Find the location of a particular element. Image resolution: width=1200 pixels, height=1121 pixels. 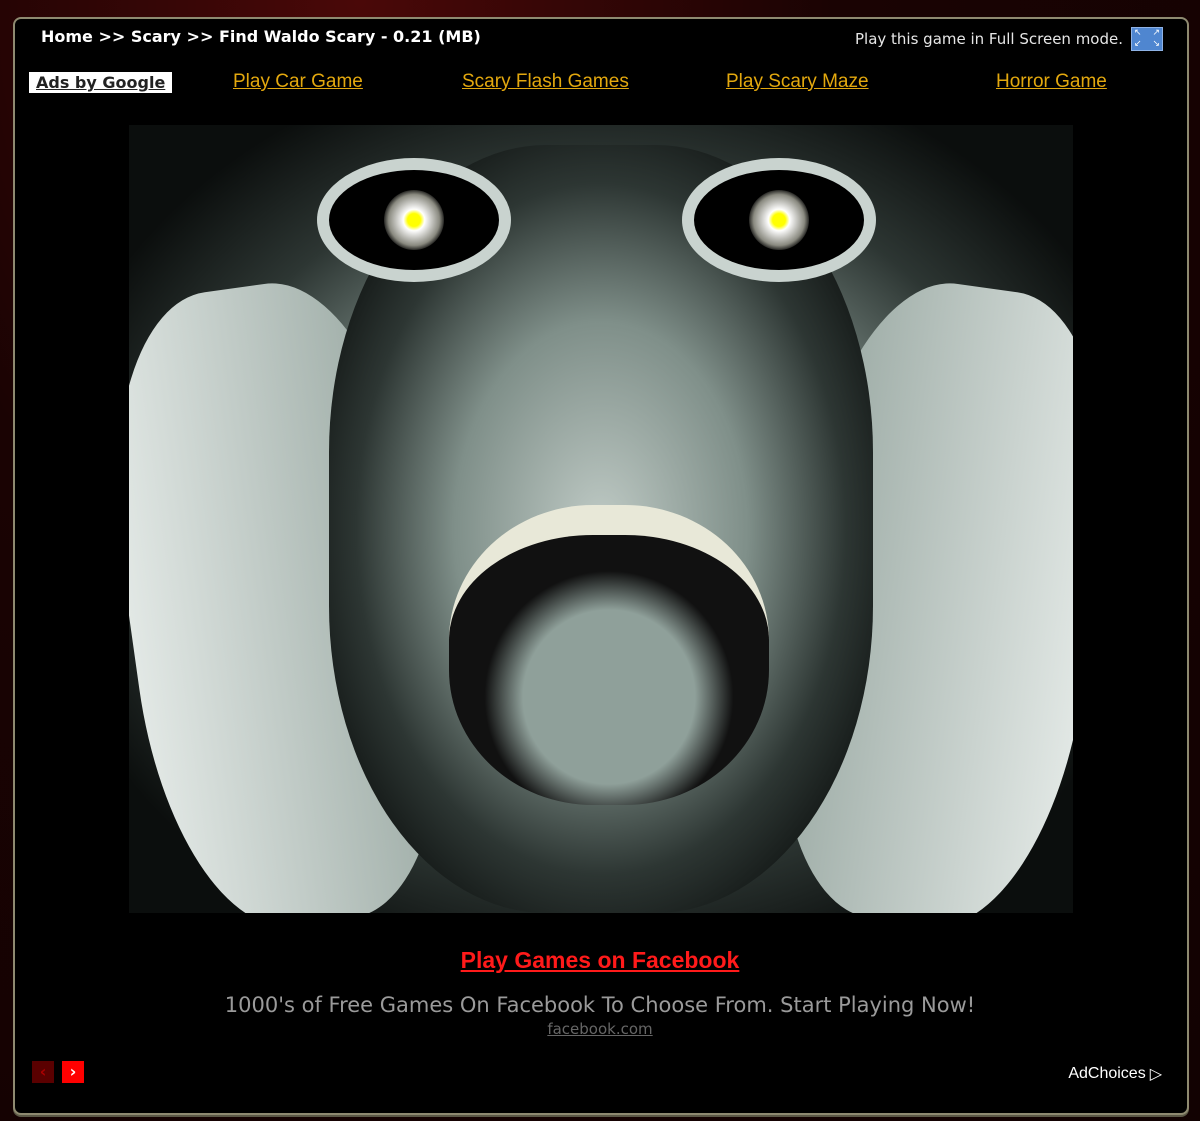

ad-next-button: › is located at coordinates (73, 1072).